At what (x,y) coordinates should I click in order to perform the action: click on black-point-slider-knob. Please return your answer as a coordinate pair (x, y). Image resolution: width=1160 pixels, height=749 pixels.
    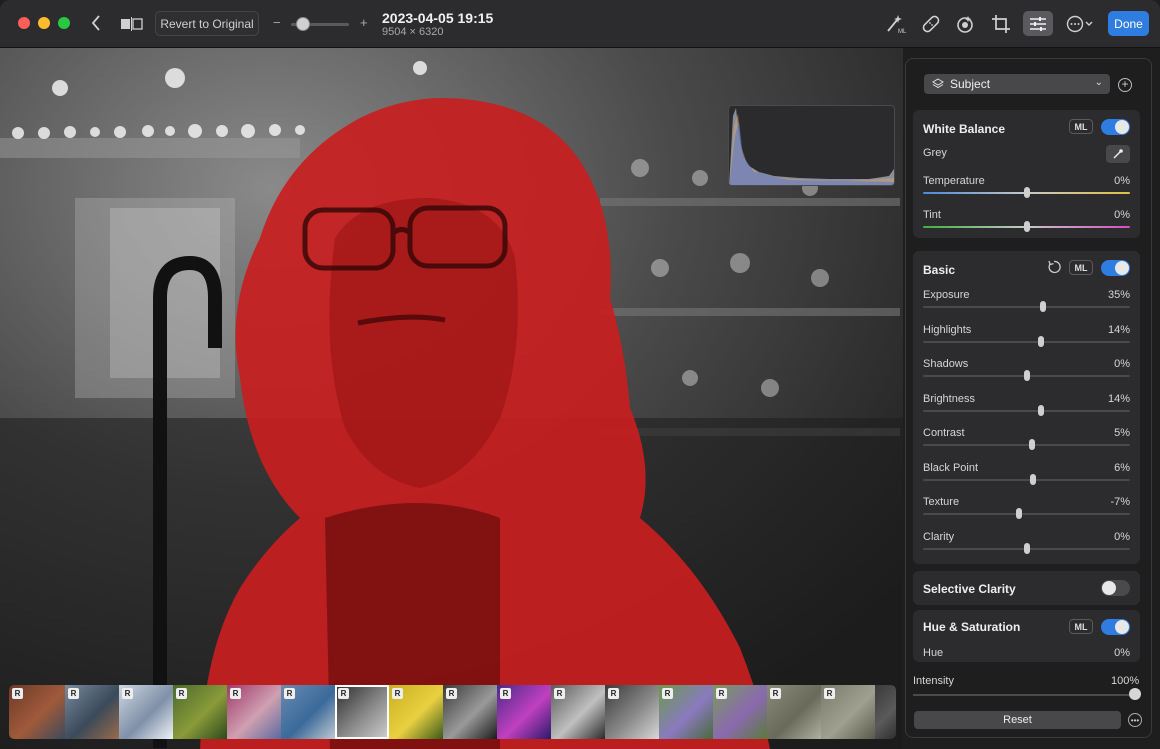
    Looking at the image, I should click on (1032, 479).